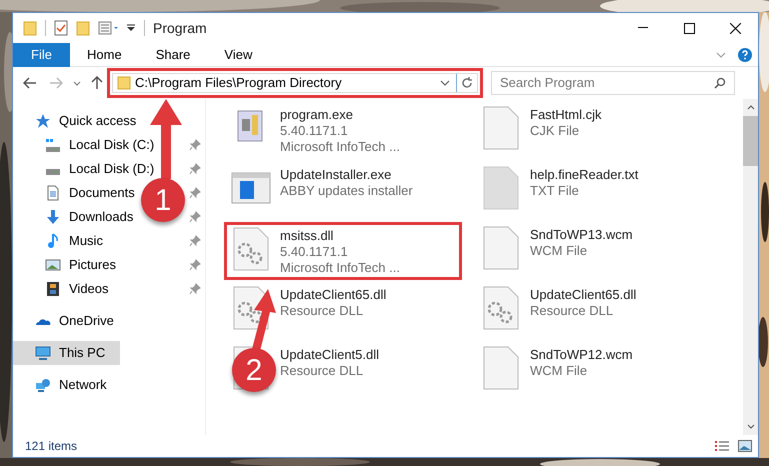 The image size is (769, 466). What do you see at coordinates (61, 28) in the screenshot?
I see `properties-icon` at bounding box center [61, 28].